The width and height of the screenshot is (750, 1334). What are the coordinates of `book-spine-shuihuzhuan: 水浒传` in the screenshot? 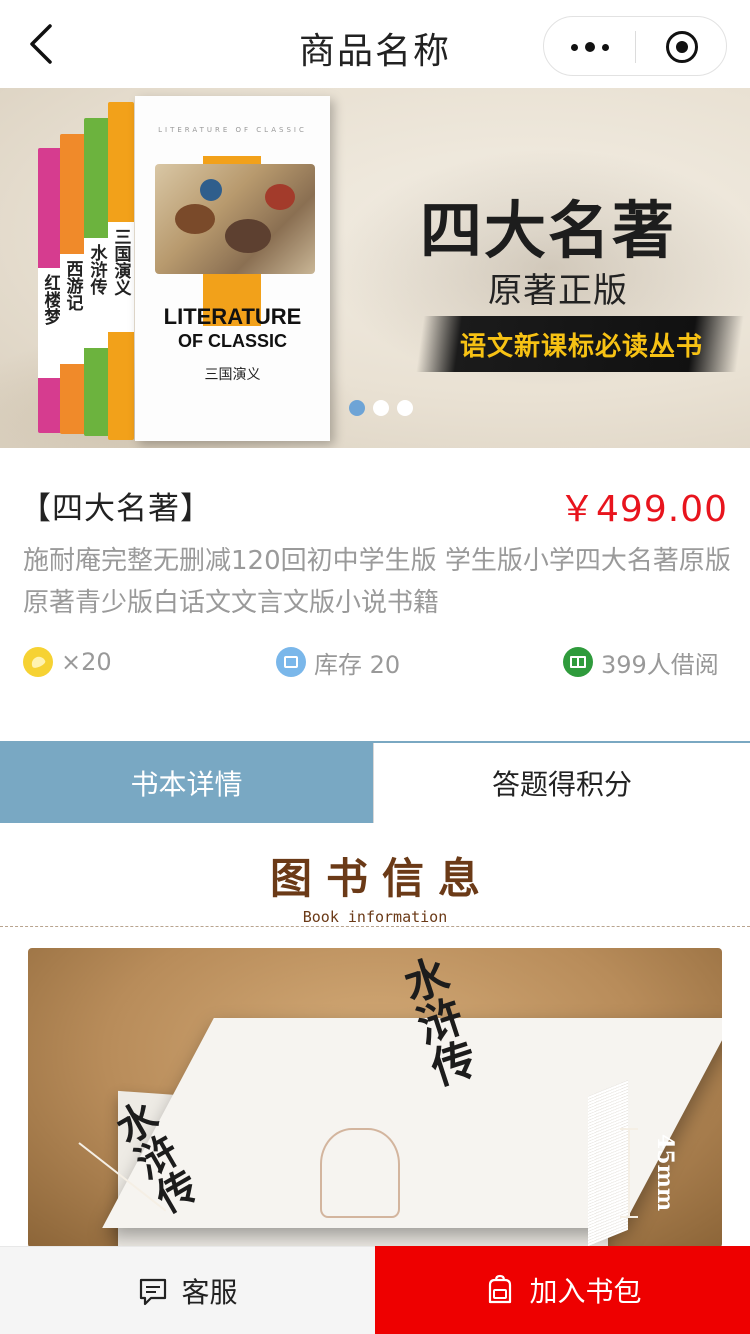 It's located at (97, 277).